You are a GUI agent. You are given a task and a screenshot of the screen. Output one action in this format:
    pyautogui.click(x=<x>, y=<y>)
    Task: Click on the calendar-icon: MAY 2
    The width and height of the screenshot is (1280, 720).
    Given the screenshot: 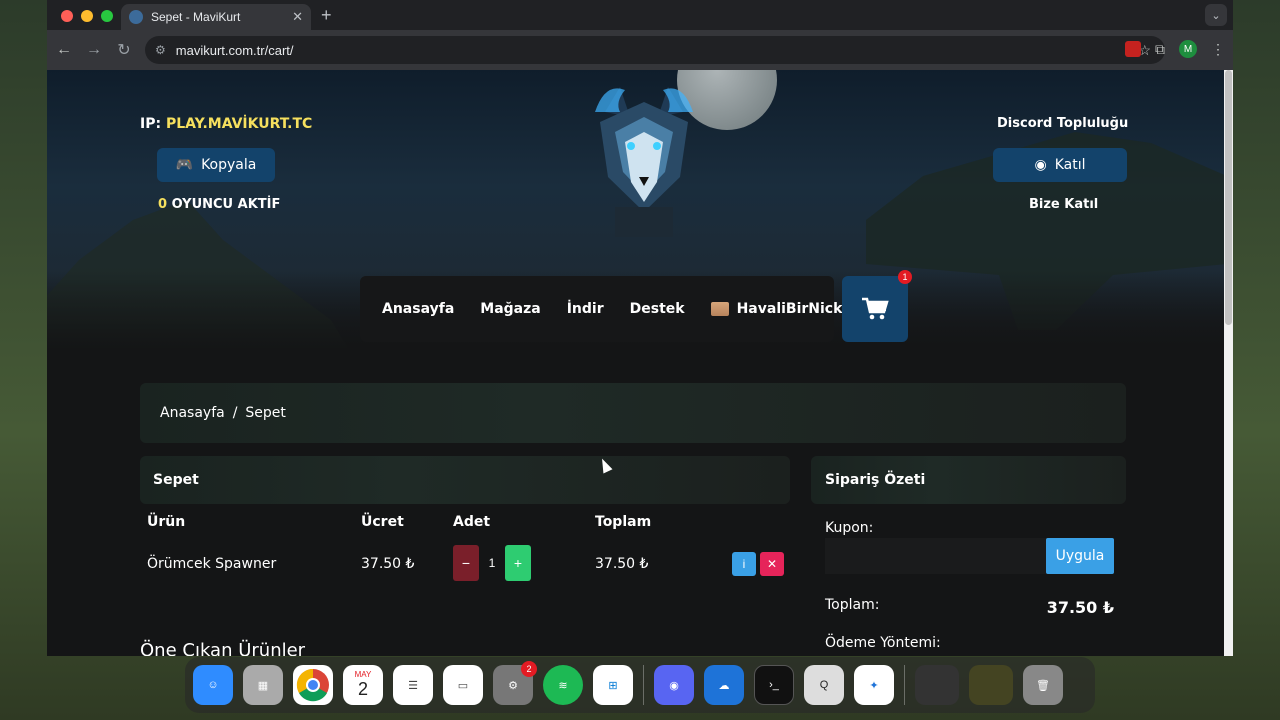 What is the action you would take?
    pyautogui.click(x=363, y=685)
    